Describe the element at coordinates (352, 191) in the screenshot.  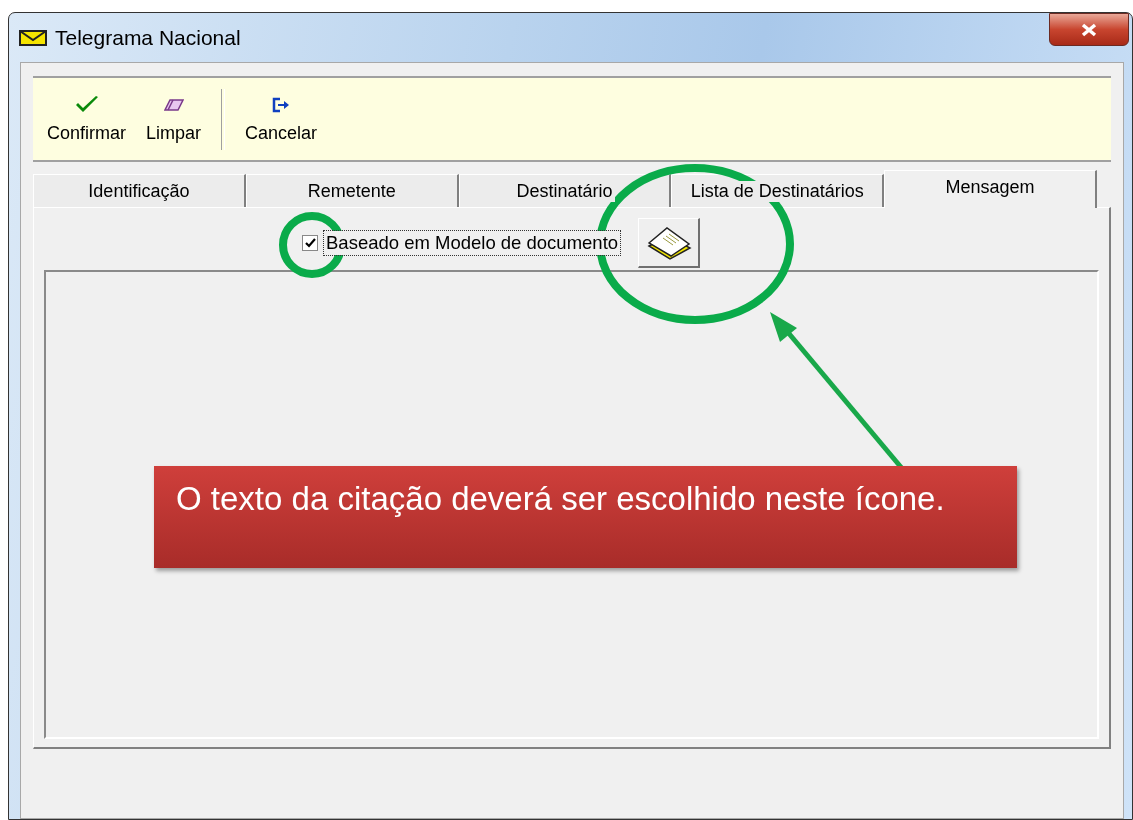
I see `tab: Remetente` at that location.